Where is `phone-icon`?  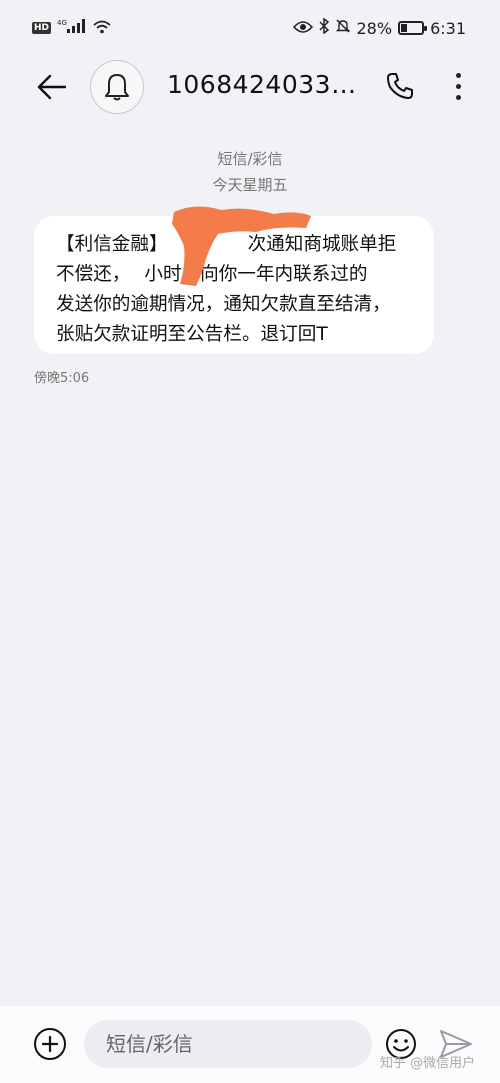 phone-icon is located at coordinates (400, 86).